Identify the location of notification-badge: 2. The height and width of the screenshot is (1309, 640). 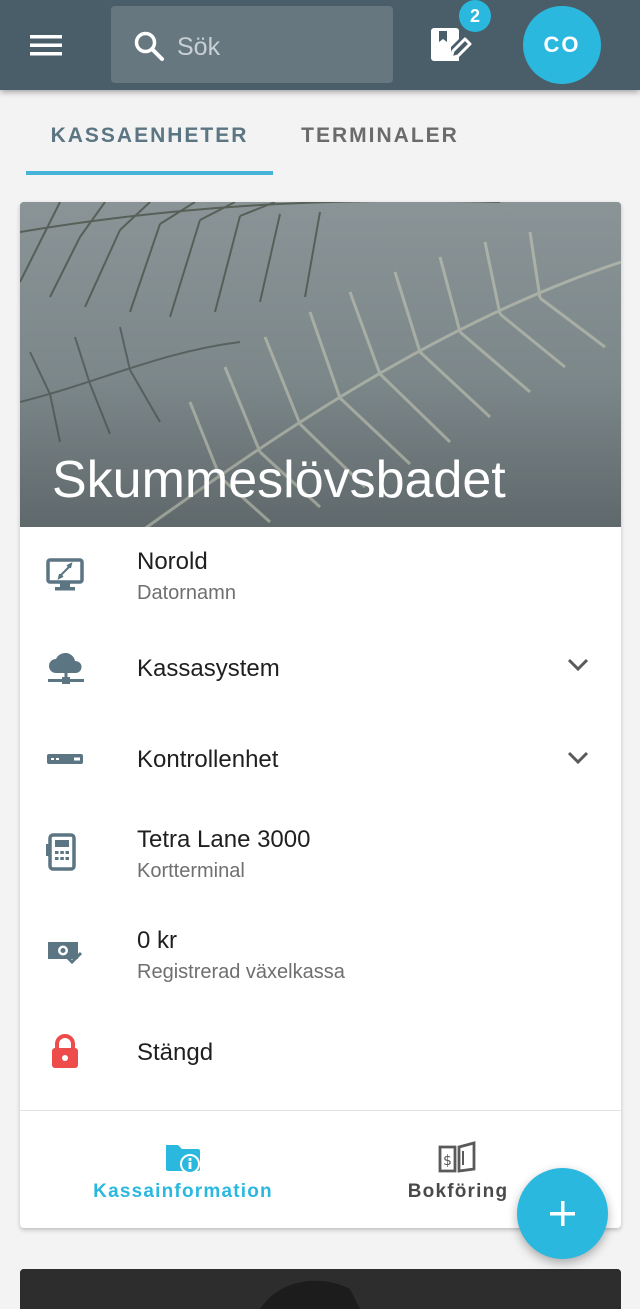
(475, 16).